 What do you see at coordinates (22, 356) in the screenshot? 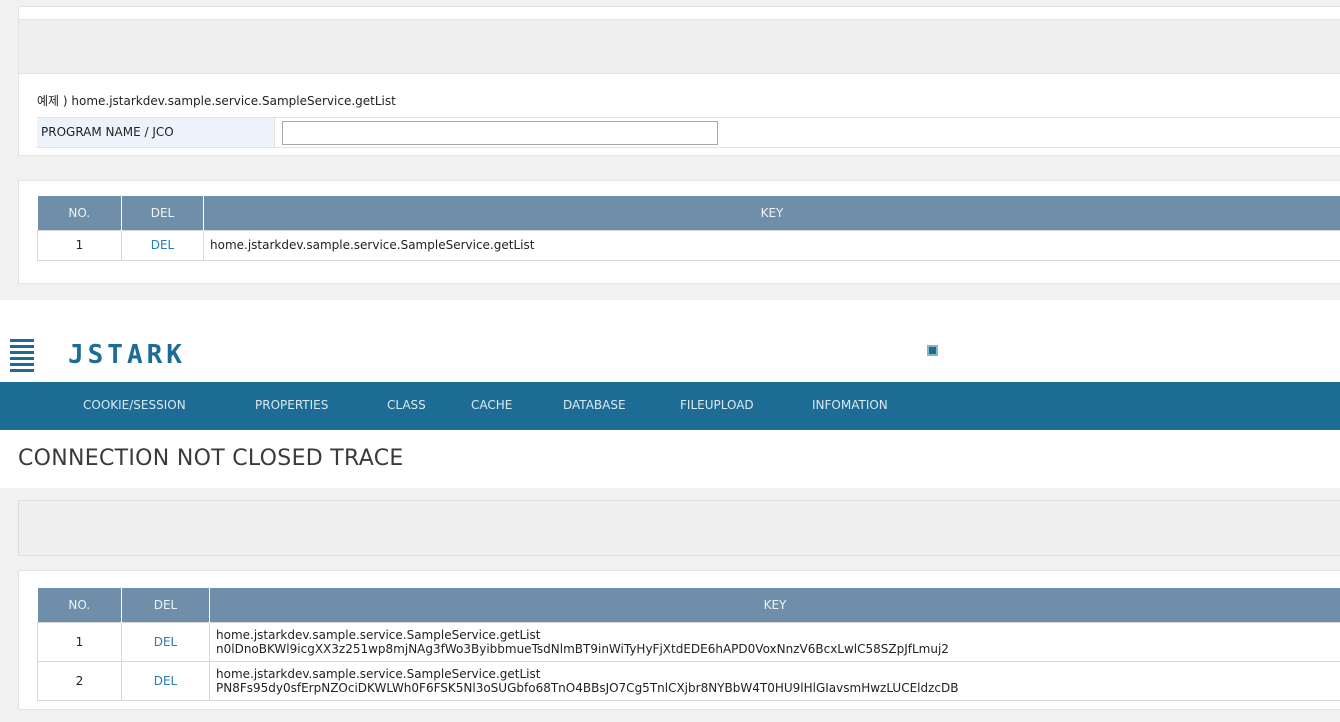
I see `hamburger-menu-icon` at bounding box center [22, 356].